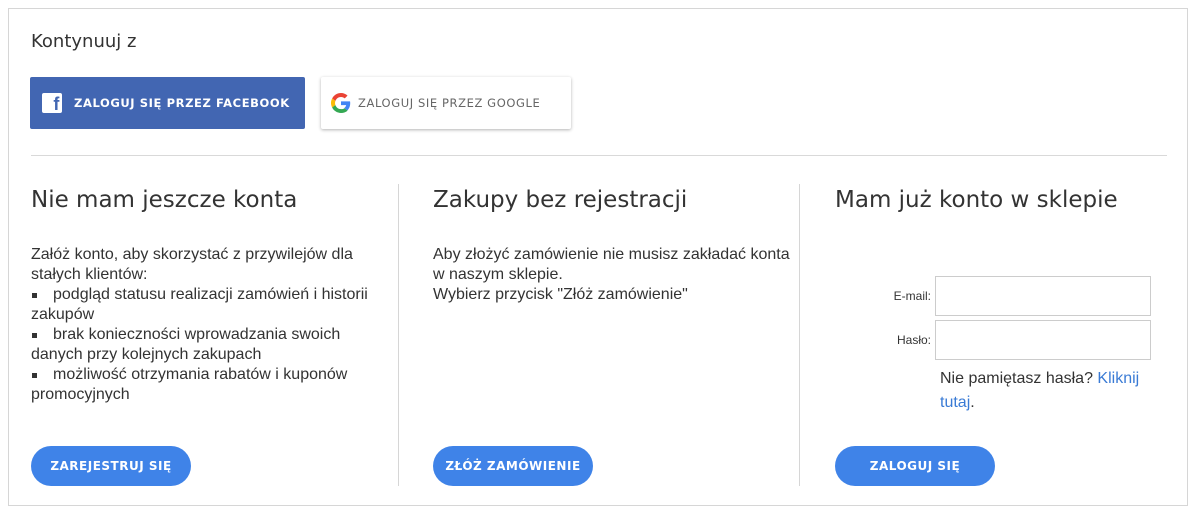 The width and height of the screenshot is (1200, 513). I want to click on forgot-password: Nie pamiętasz hasła? Kliknij tutaj., so click(1052, 391).